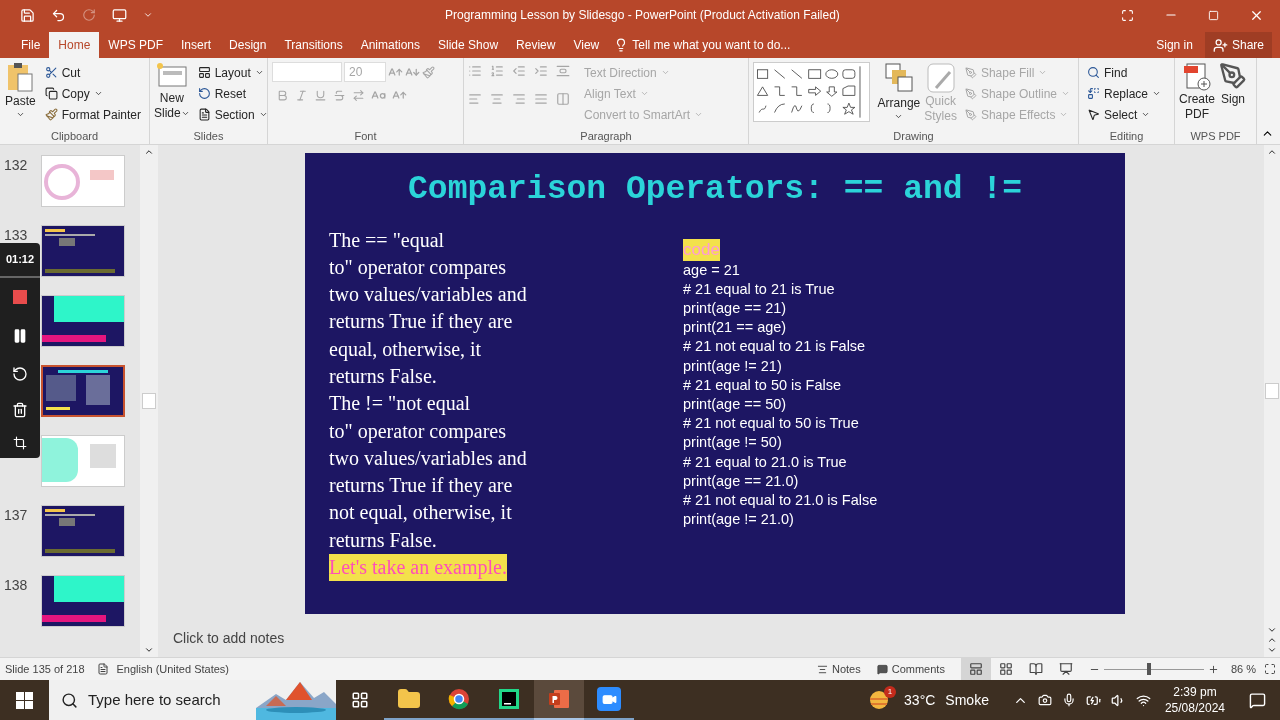 This screenshot has height=720, width=1280. Describe the element at coordinates (31, 45) in the screenshot. I see `menu-tab: File` at that location.